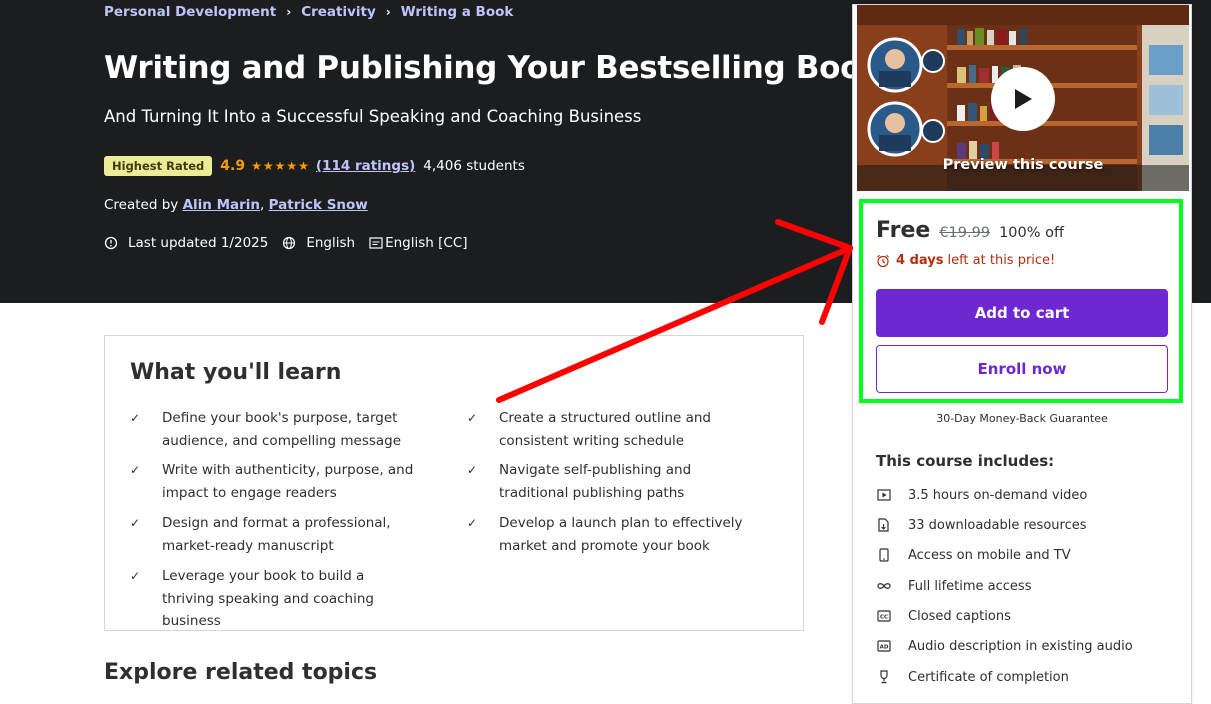  What do you see at coordinates (1023, 165) in the screenshot?
I see `preview-course-label: Preview this course` at bounding box center [1023, 165].